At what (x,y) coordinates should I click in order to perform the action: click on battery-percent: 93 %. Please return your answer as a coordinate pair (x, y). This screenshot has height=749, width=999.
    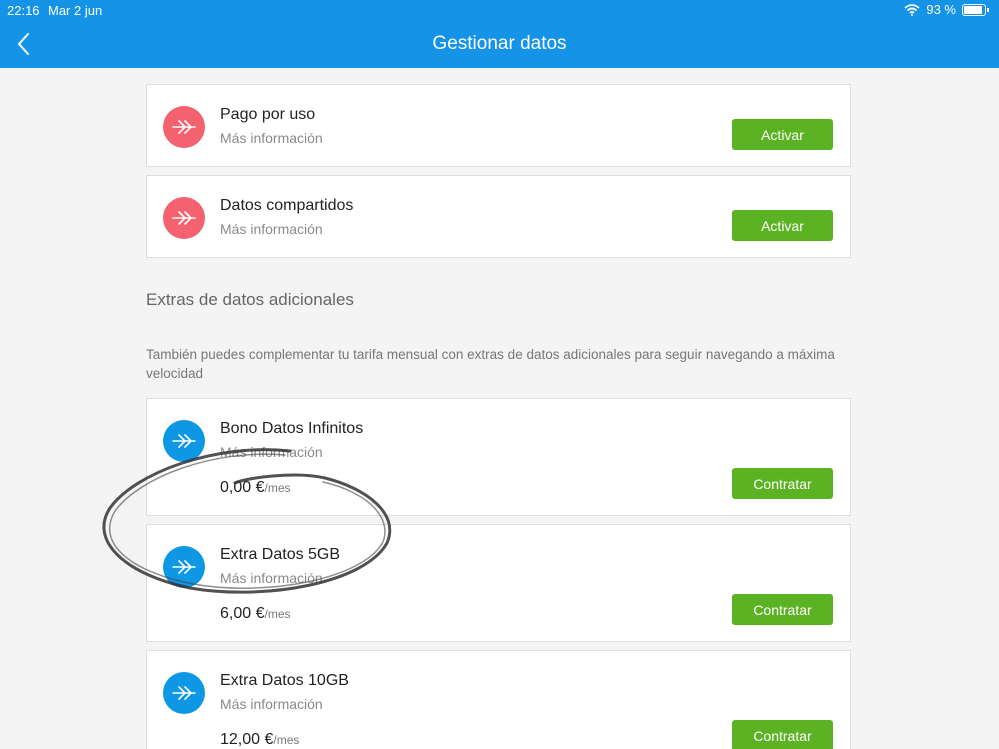
    Looking at the image, I should click on (941, 9).